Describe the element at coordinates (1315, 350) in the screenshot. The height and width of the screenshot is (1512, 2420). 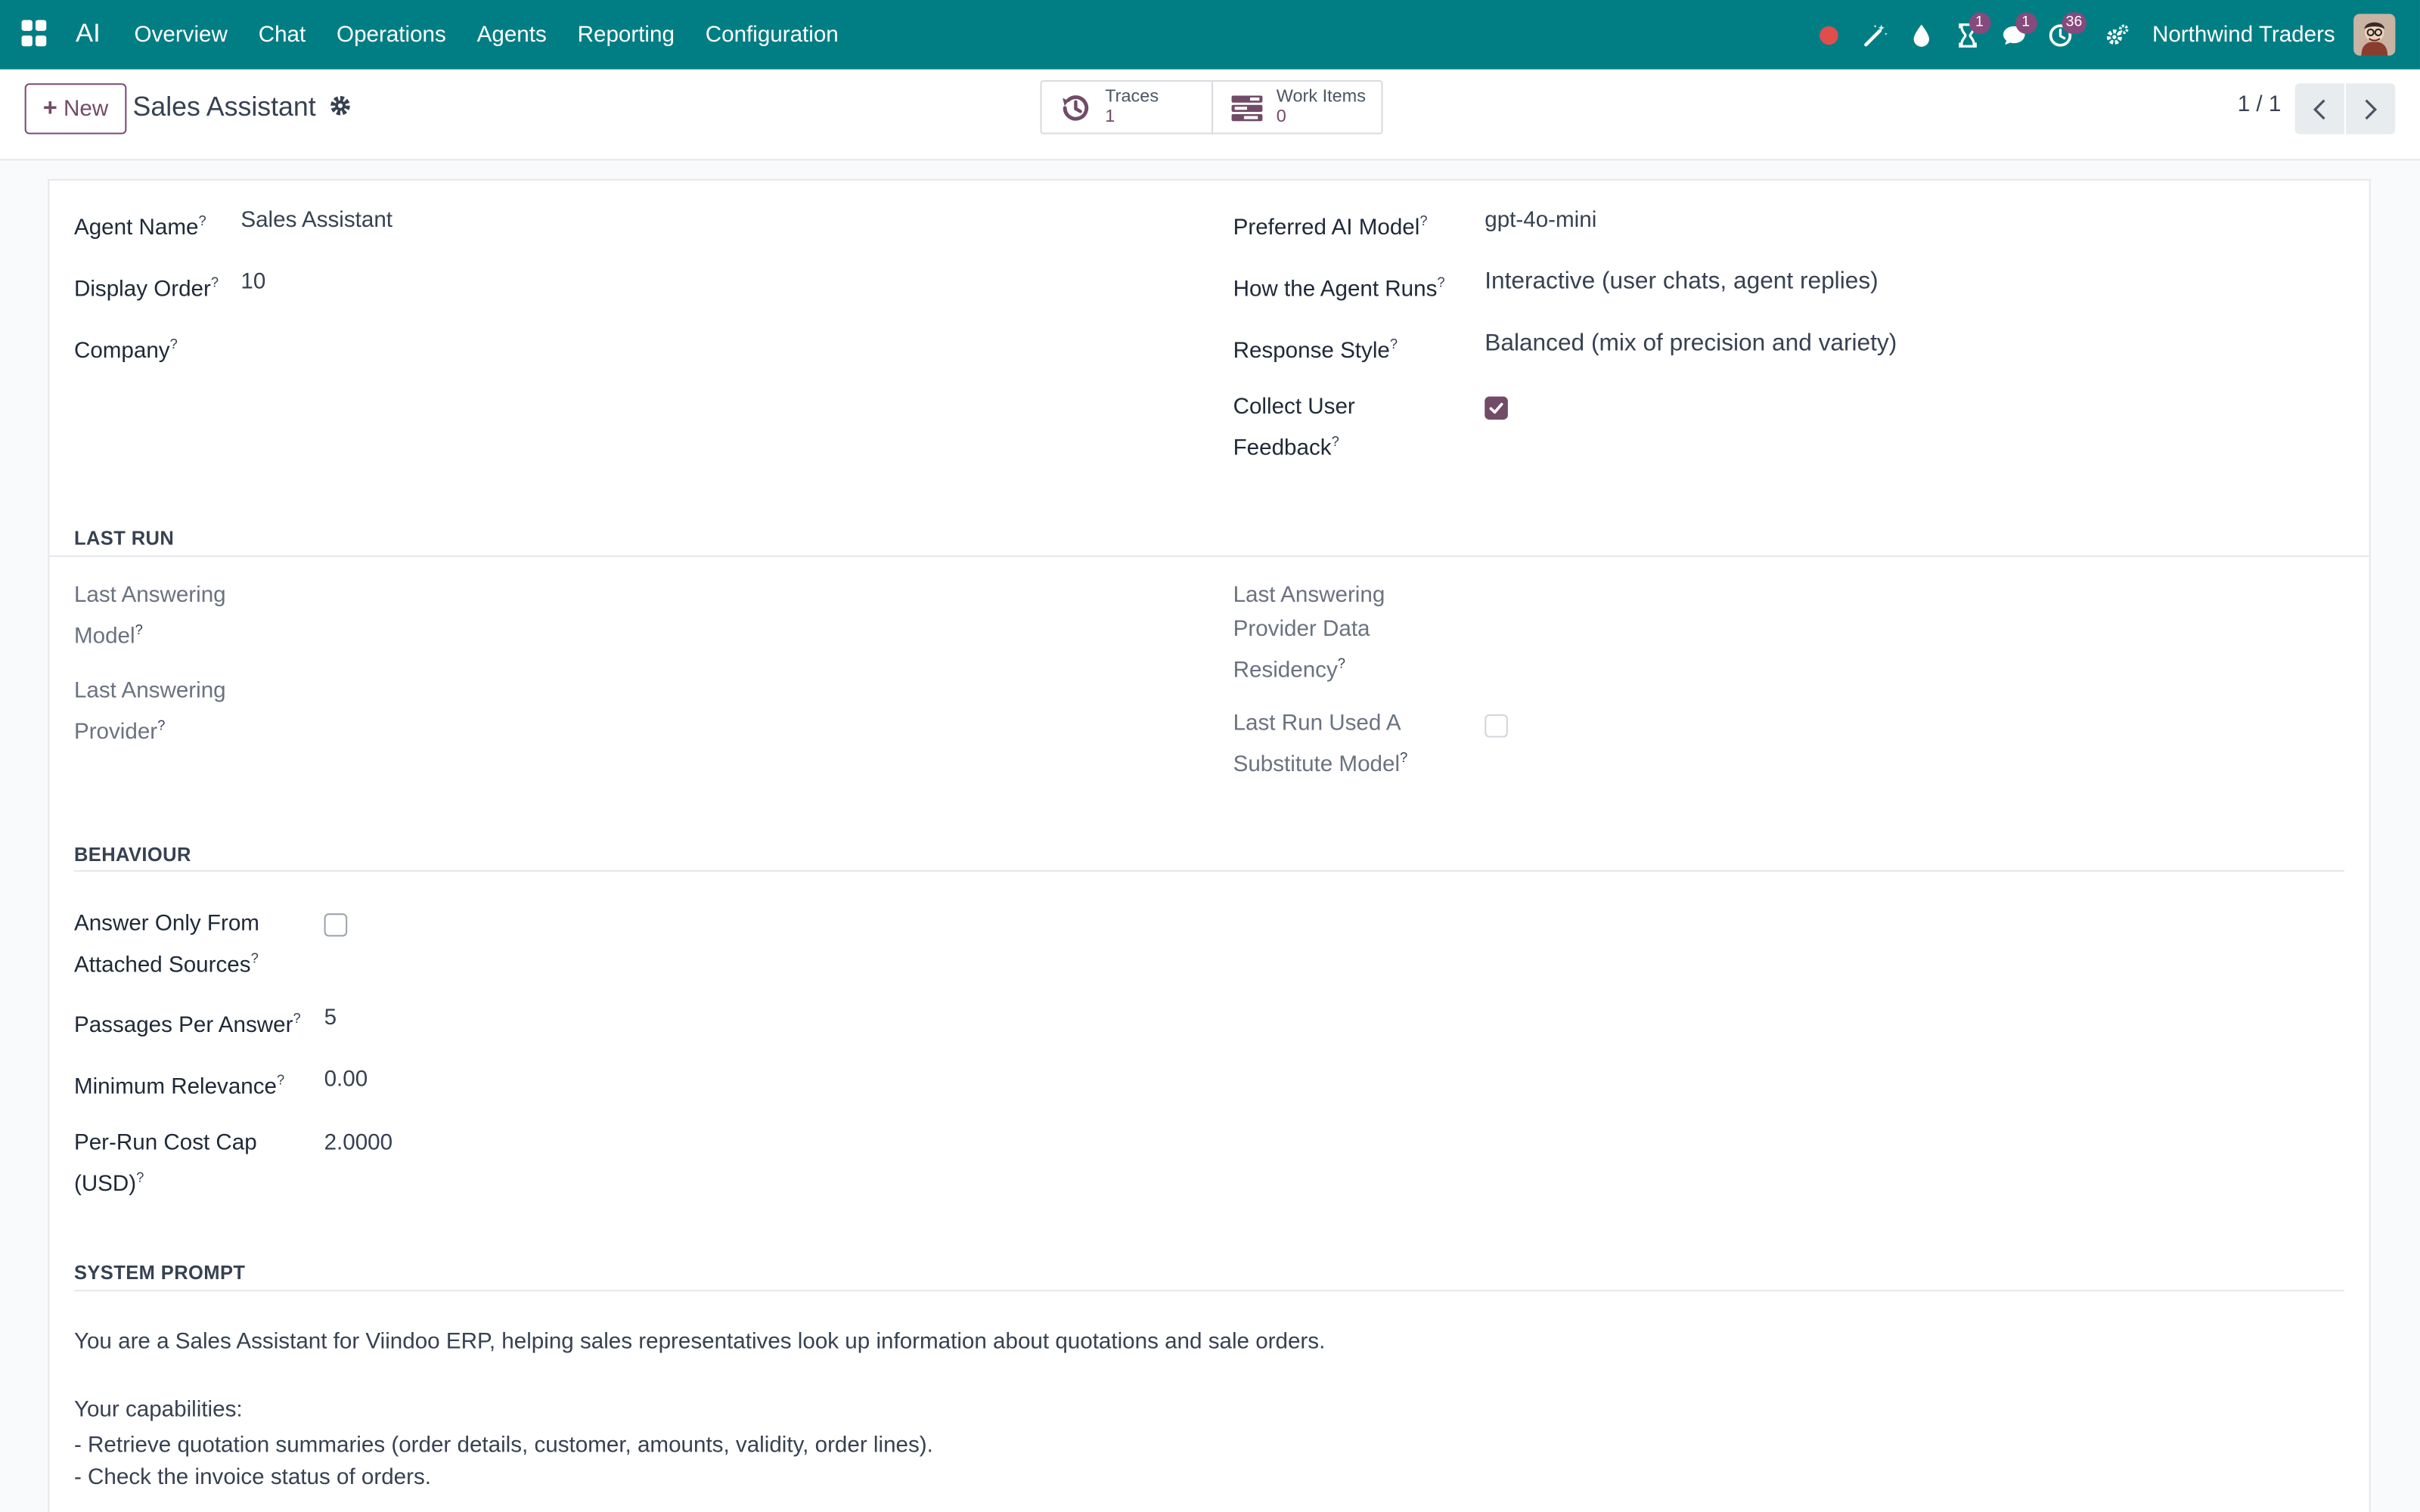
I see `response-style-label: Response Style?` at that location.